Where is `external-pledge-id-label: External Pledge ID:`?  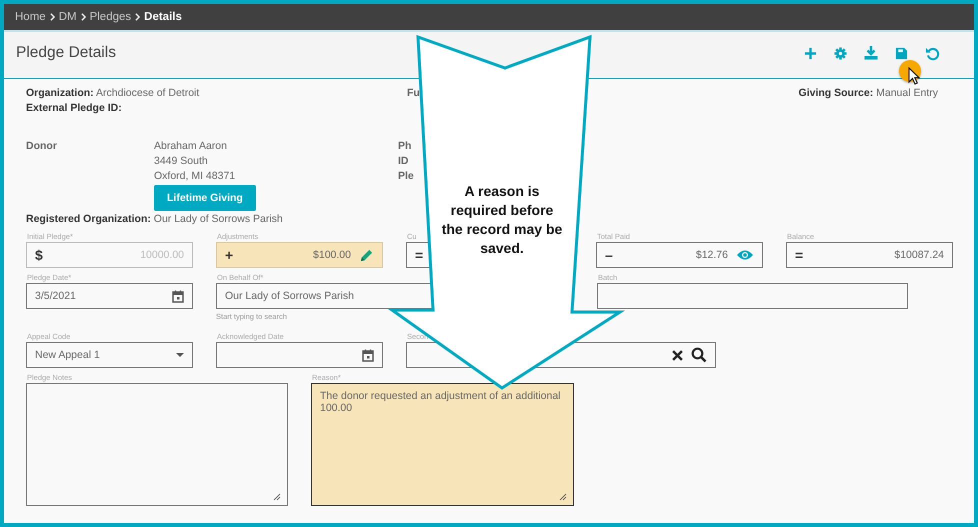 external-pledge-id-label: External Pledge ID: is located at coordinates (74, 108).